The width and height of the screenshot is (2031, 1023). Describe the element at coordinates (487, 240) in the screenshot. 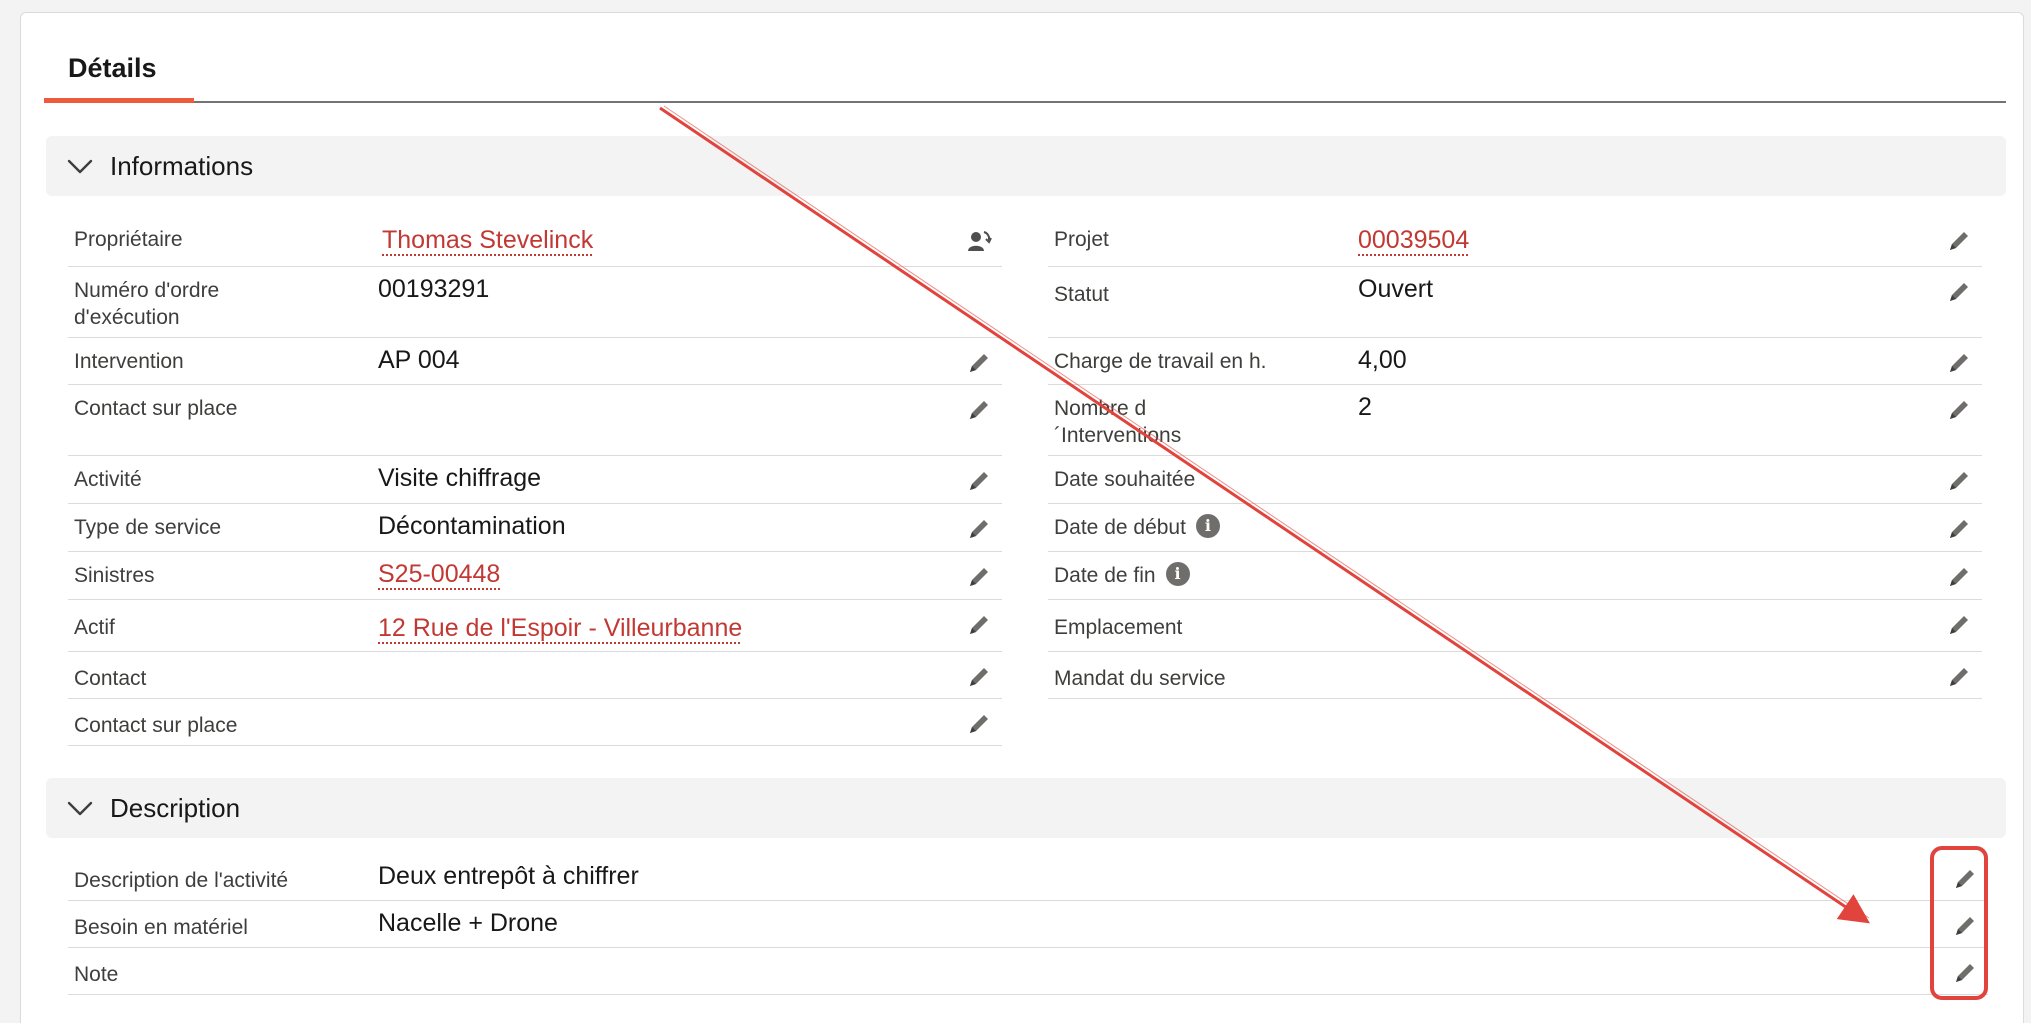

I see `owner-link: Thomas Stevelinck` at that location.